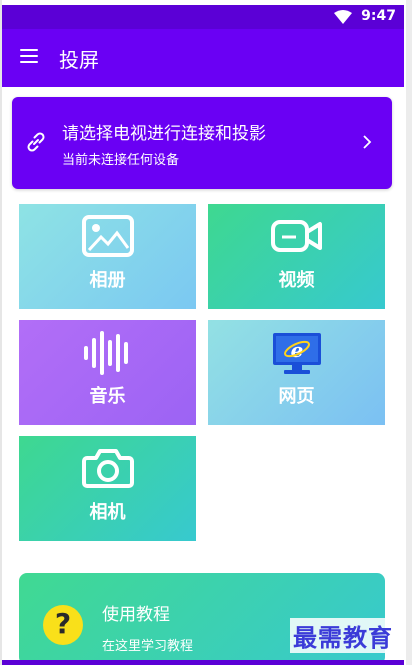 This screenshot has width=412, height=665. Describe the element at coordinates (343, 17) in the screenshot. I see `wifi-icon` at that location.